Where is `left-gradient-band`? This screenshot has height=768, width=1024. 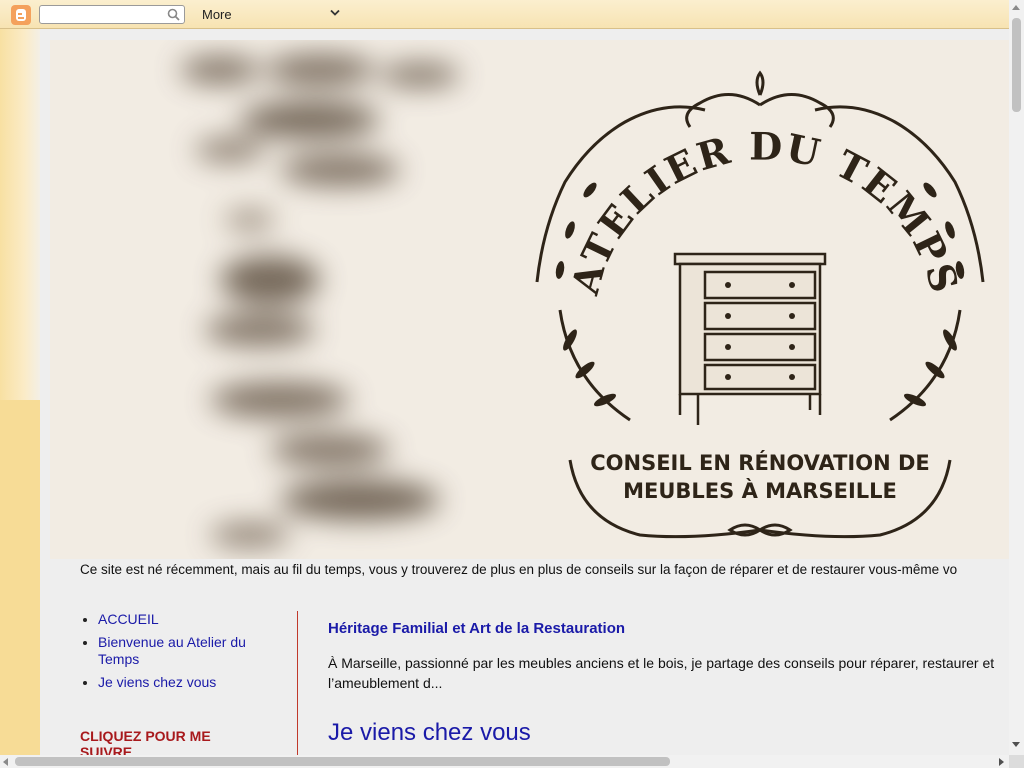 left-gradient-band is located at coordinates (20, 214).